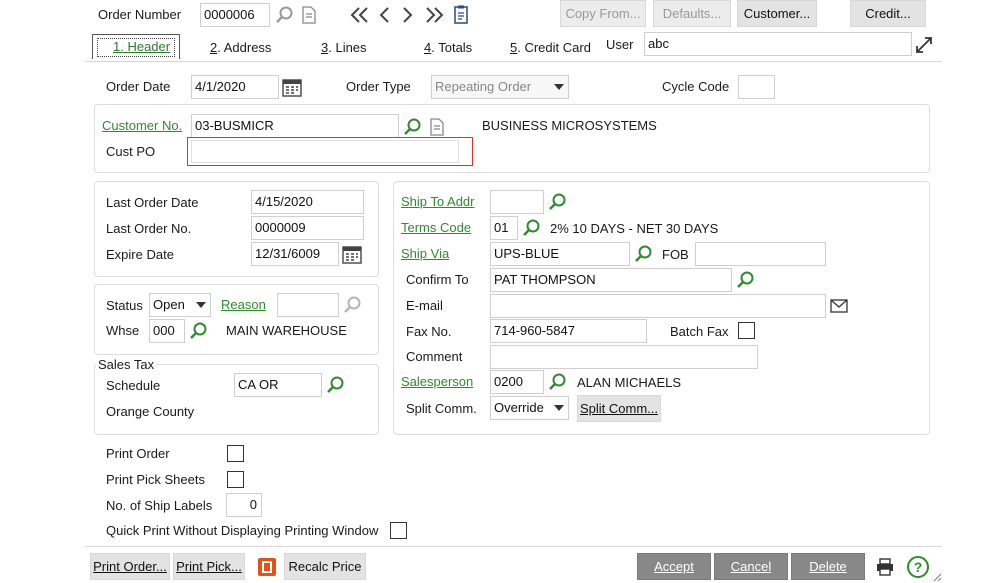 This screenshot has height=583, width=1000. I want to click on comment-label: Comment, so click(434, 356).